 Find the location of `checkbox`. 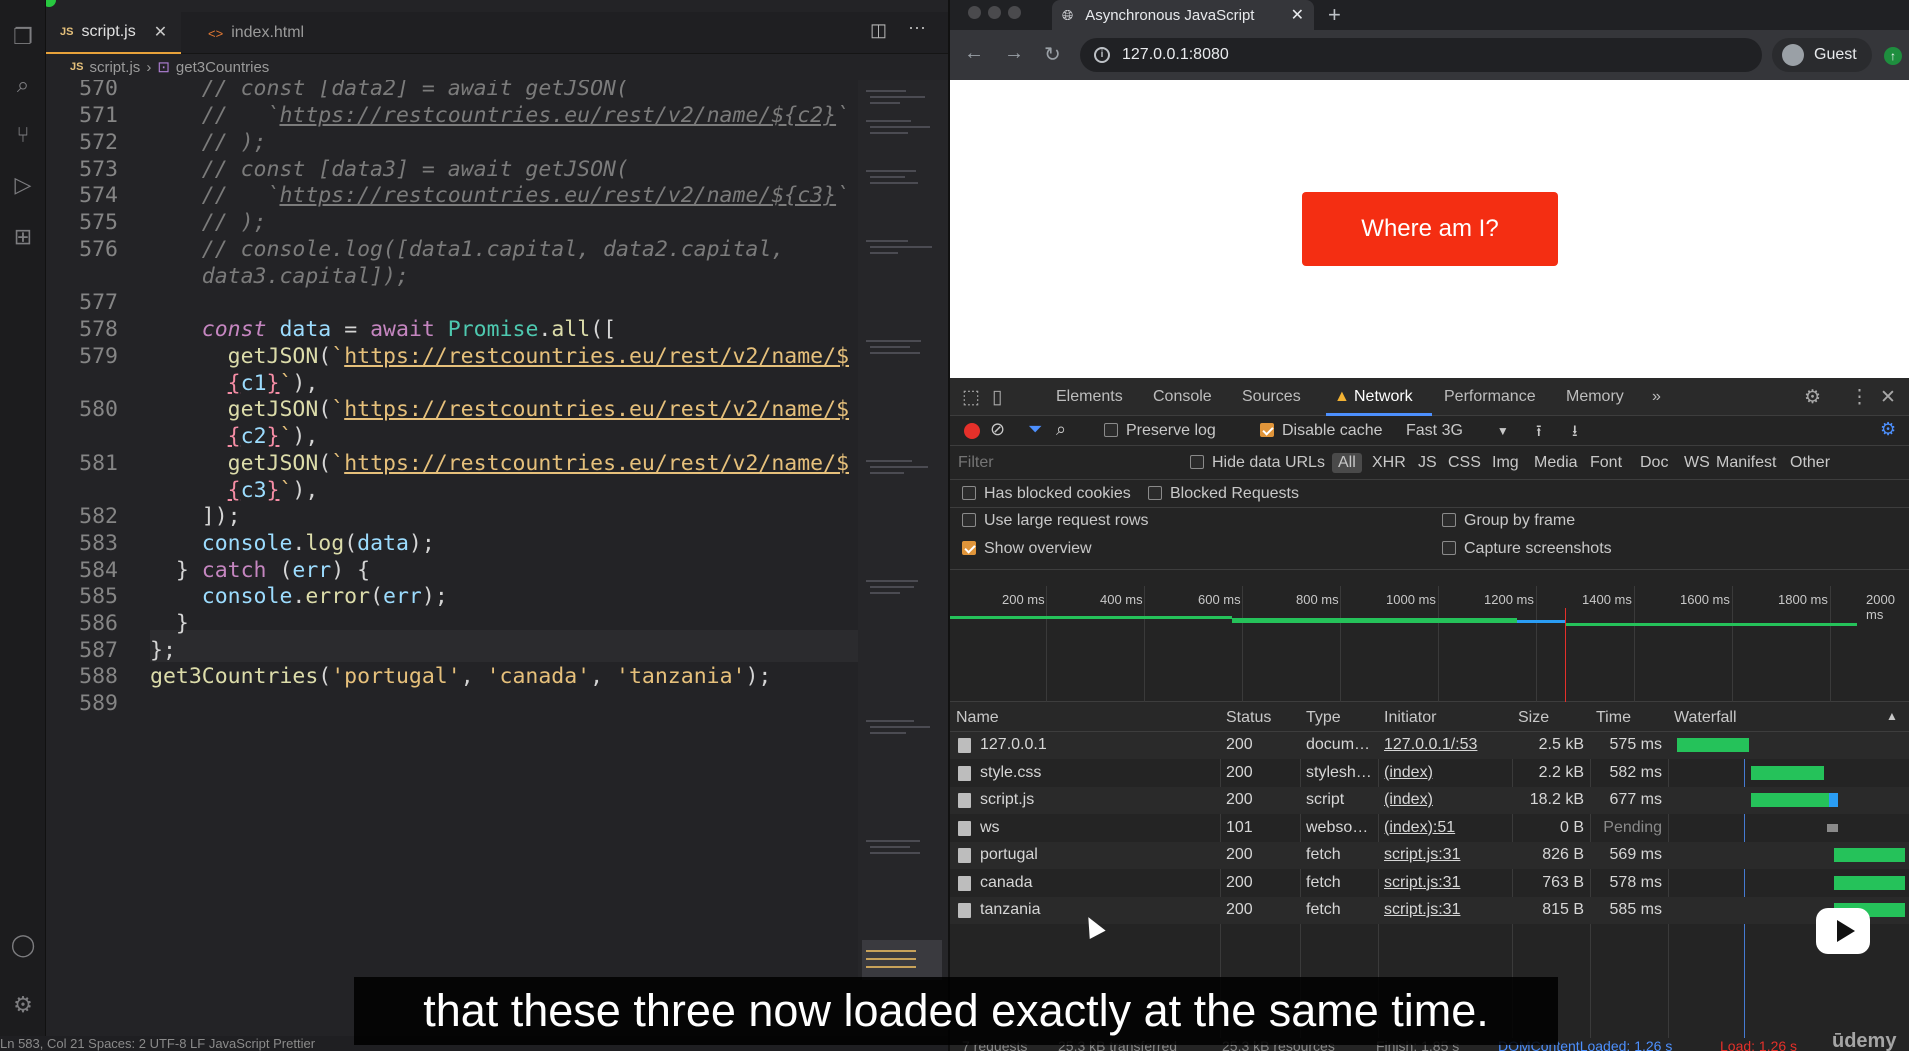

checkbox is located at coordinates (1111, 430).